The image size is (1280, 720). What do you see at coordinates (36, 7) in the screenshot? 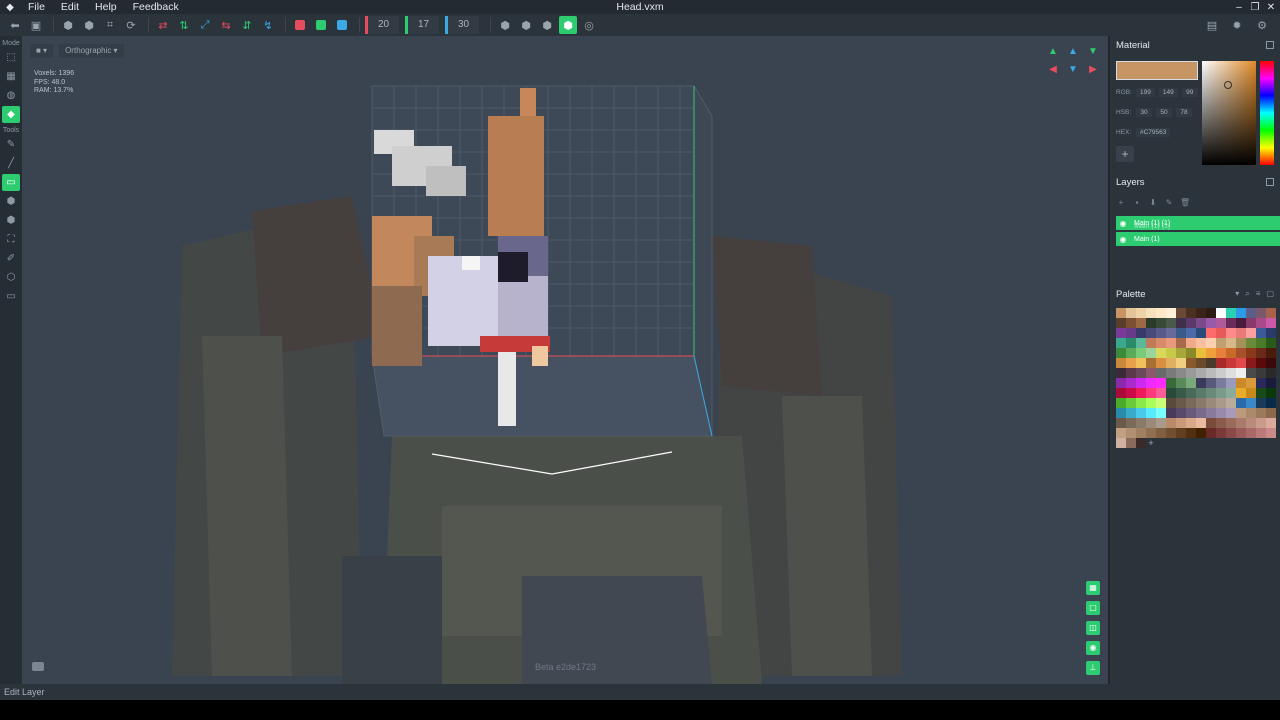
I see `menu-file: File` at bounding box center [36, 7].